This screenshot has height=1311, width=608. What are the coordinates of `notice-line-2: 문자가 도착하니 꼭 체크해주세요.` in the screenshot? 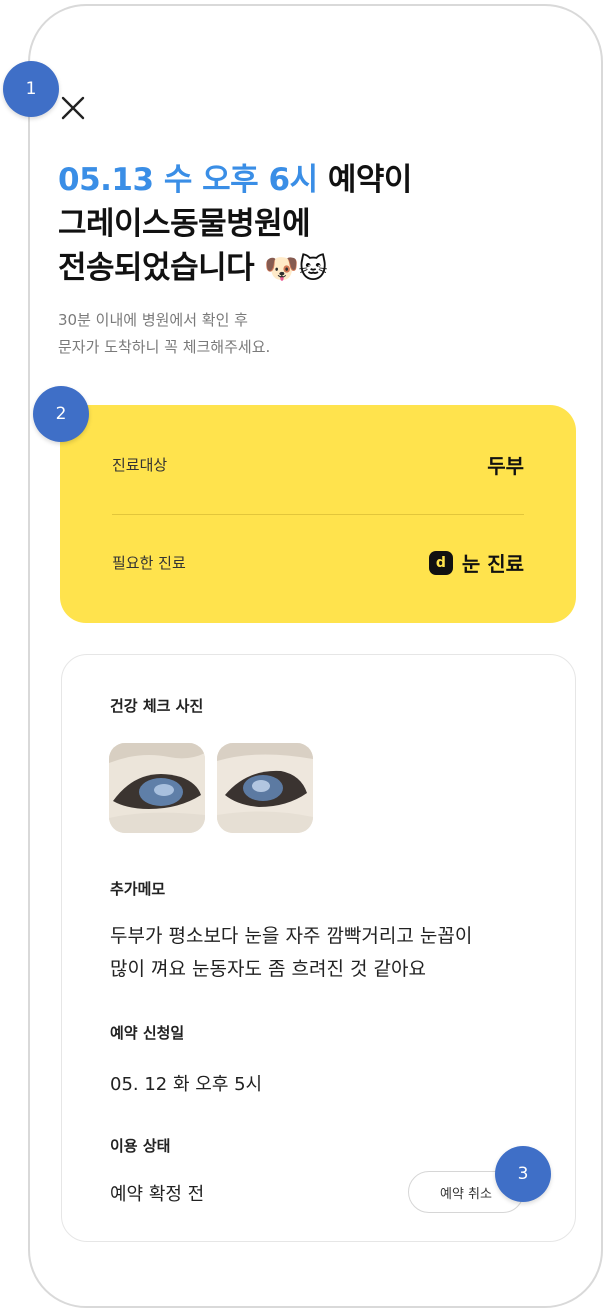 It's located at (164, 347).